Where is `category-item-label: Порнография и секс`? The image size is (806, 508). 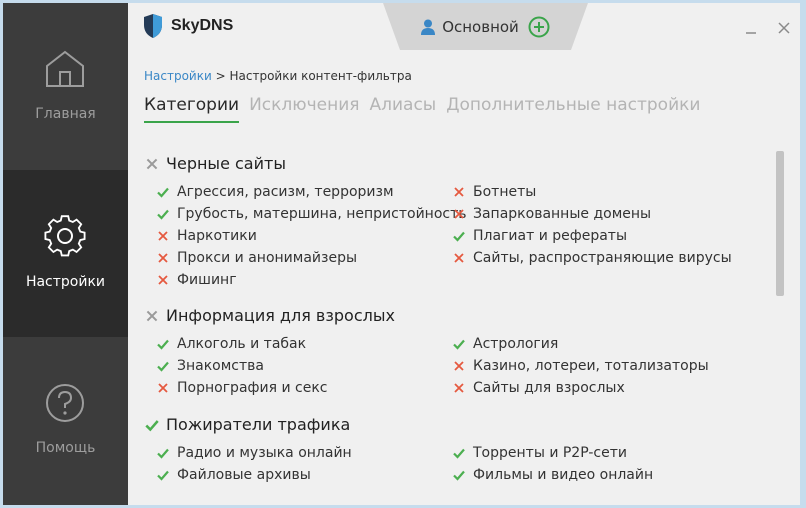
category-item-label: Порнография и секс is located at coordinates (252, 388).